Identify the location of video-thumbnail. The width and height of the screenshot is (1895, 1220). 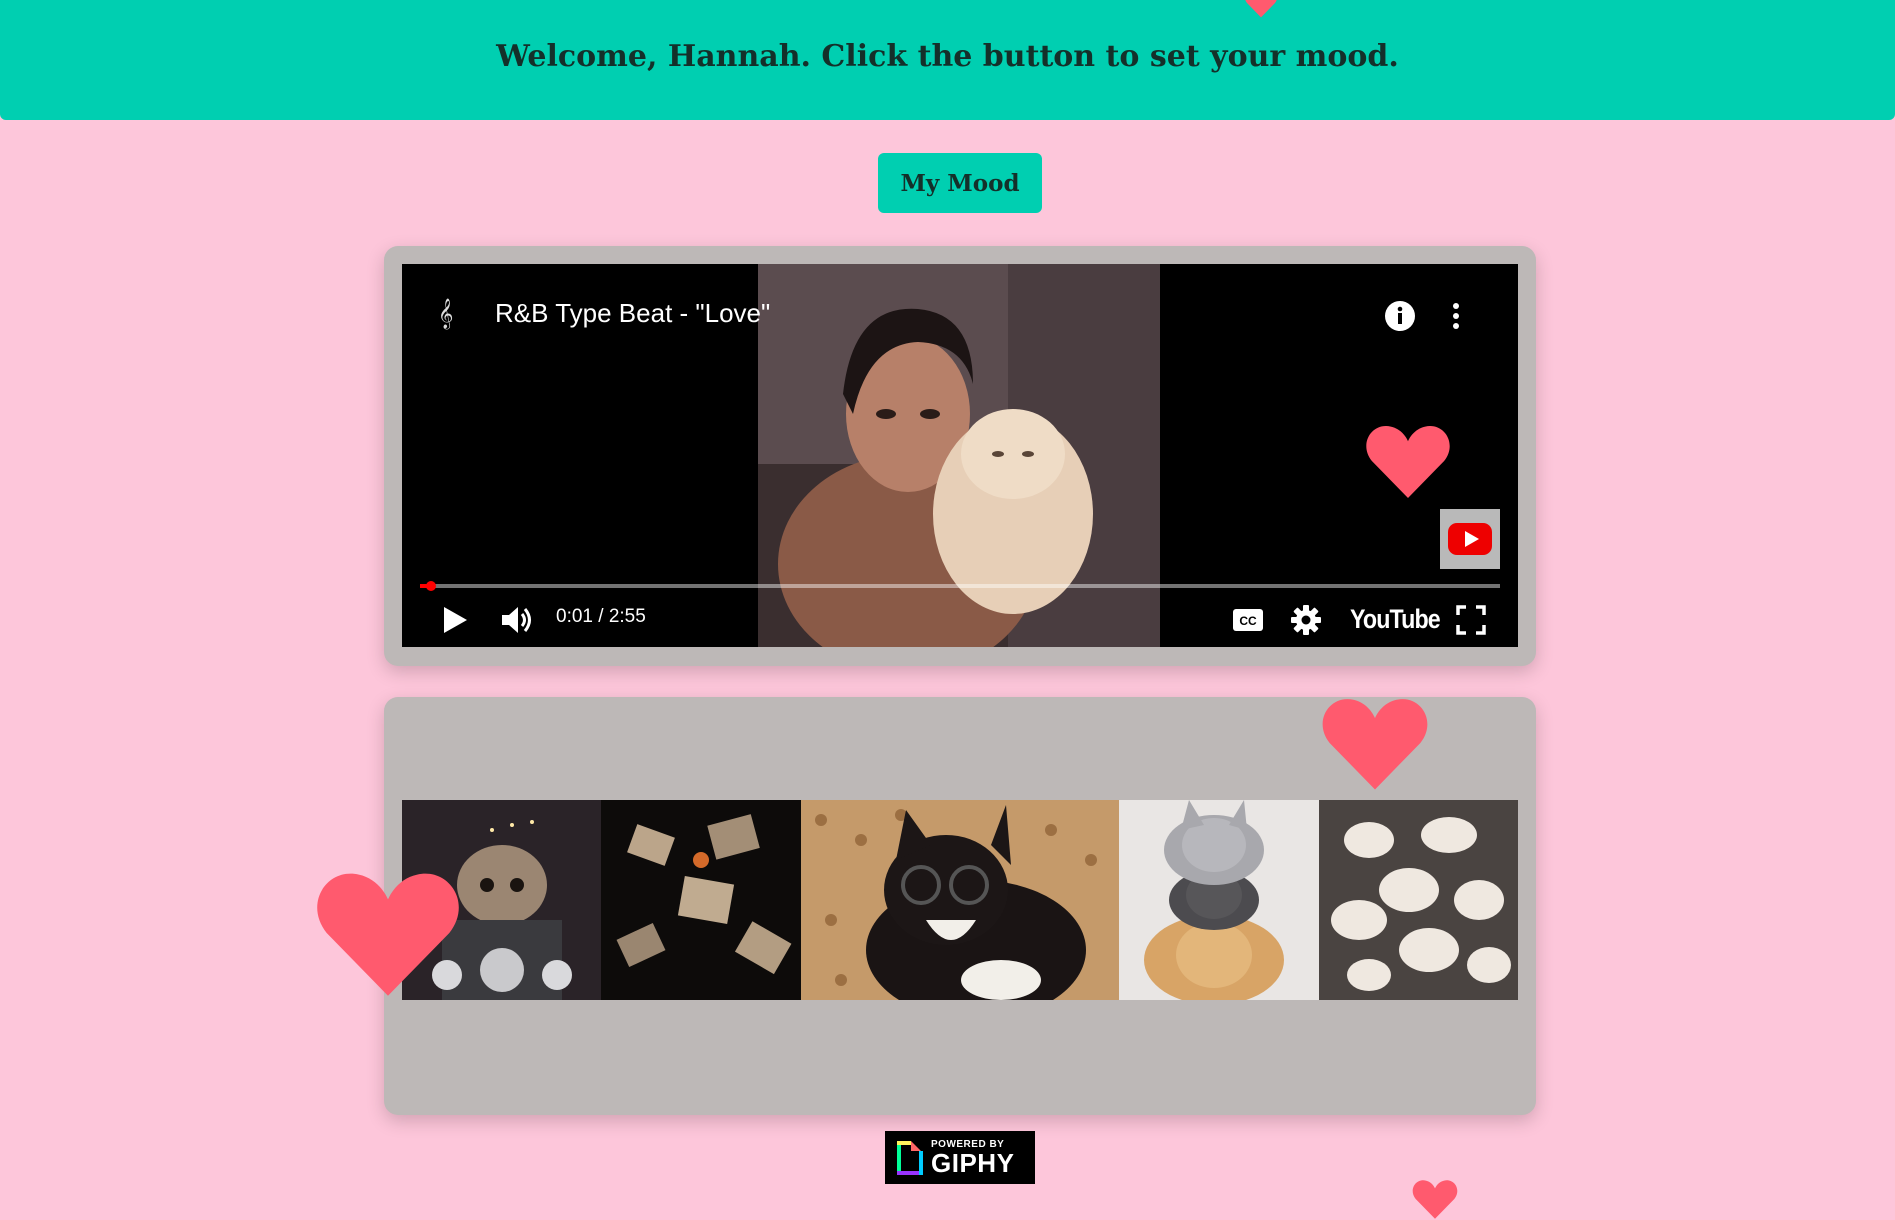
(959, 455).